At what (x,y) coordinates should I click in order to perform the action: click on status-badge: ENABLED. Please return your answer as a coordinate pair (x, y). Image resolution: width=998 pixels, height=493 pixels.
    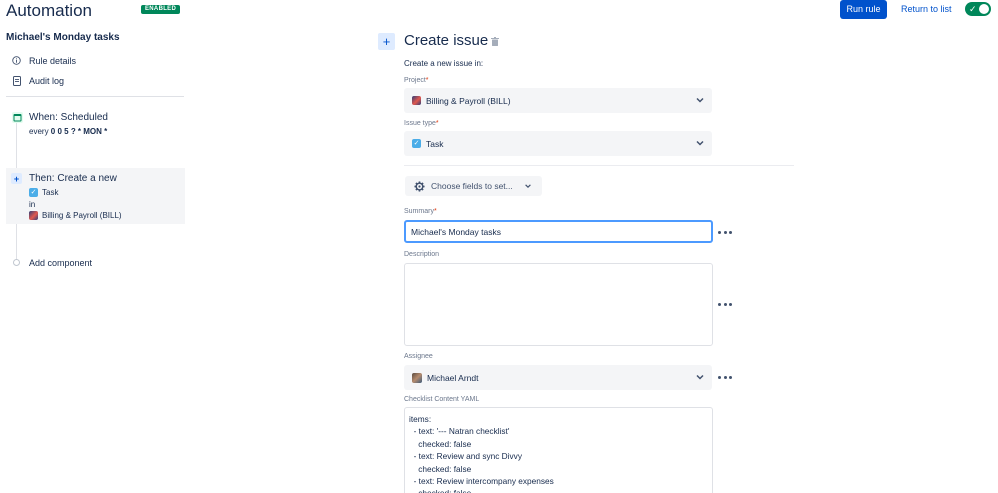
    Looking at the image, I should click on (161, 9).